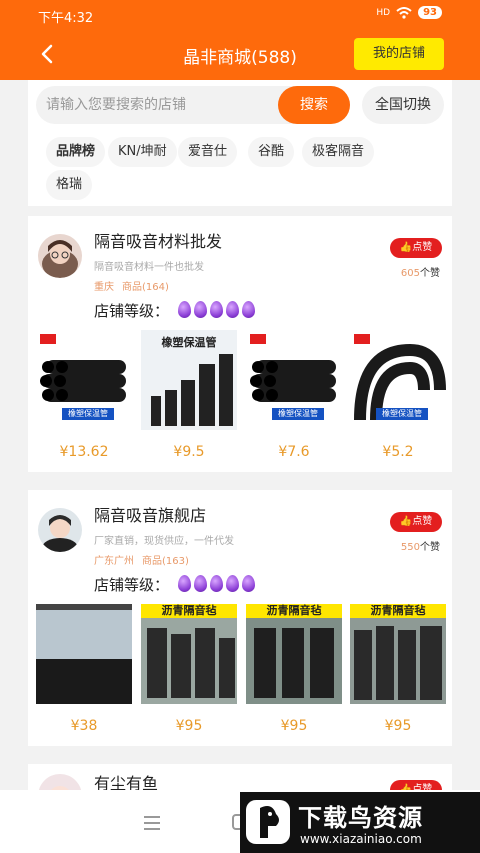 Image resolution: width=480 pixels, height=853 pixels. Describe the element at coordinates (149, 267) in the screenshot. I see `shop-description: 隔音吸音材料一件也批发` at that location.